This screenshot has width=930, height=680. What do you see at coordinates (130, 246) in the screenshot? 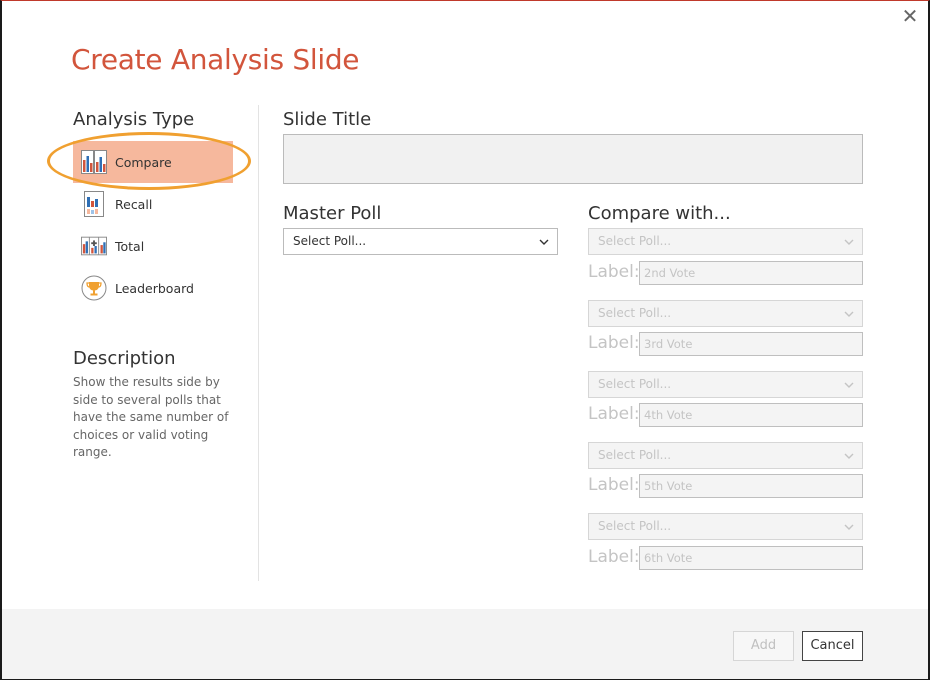
I see `analysis-type-label: Total` at bounding box center [130, 246].